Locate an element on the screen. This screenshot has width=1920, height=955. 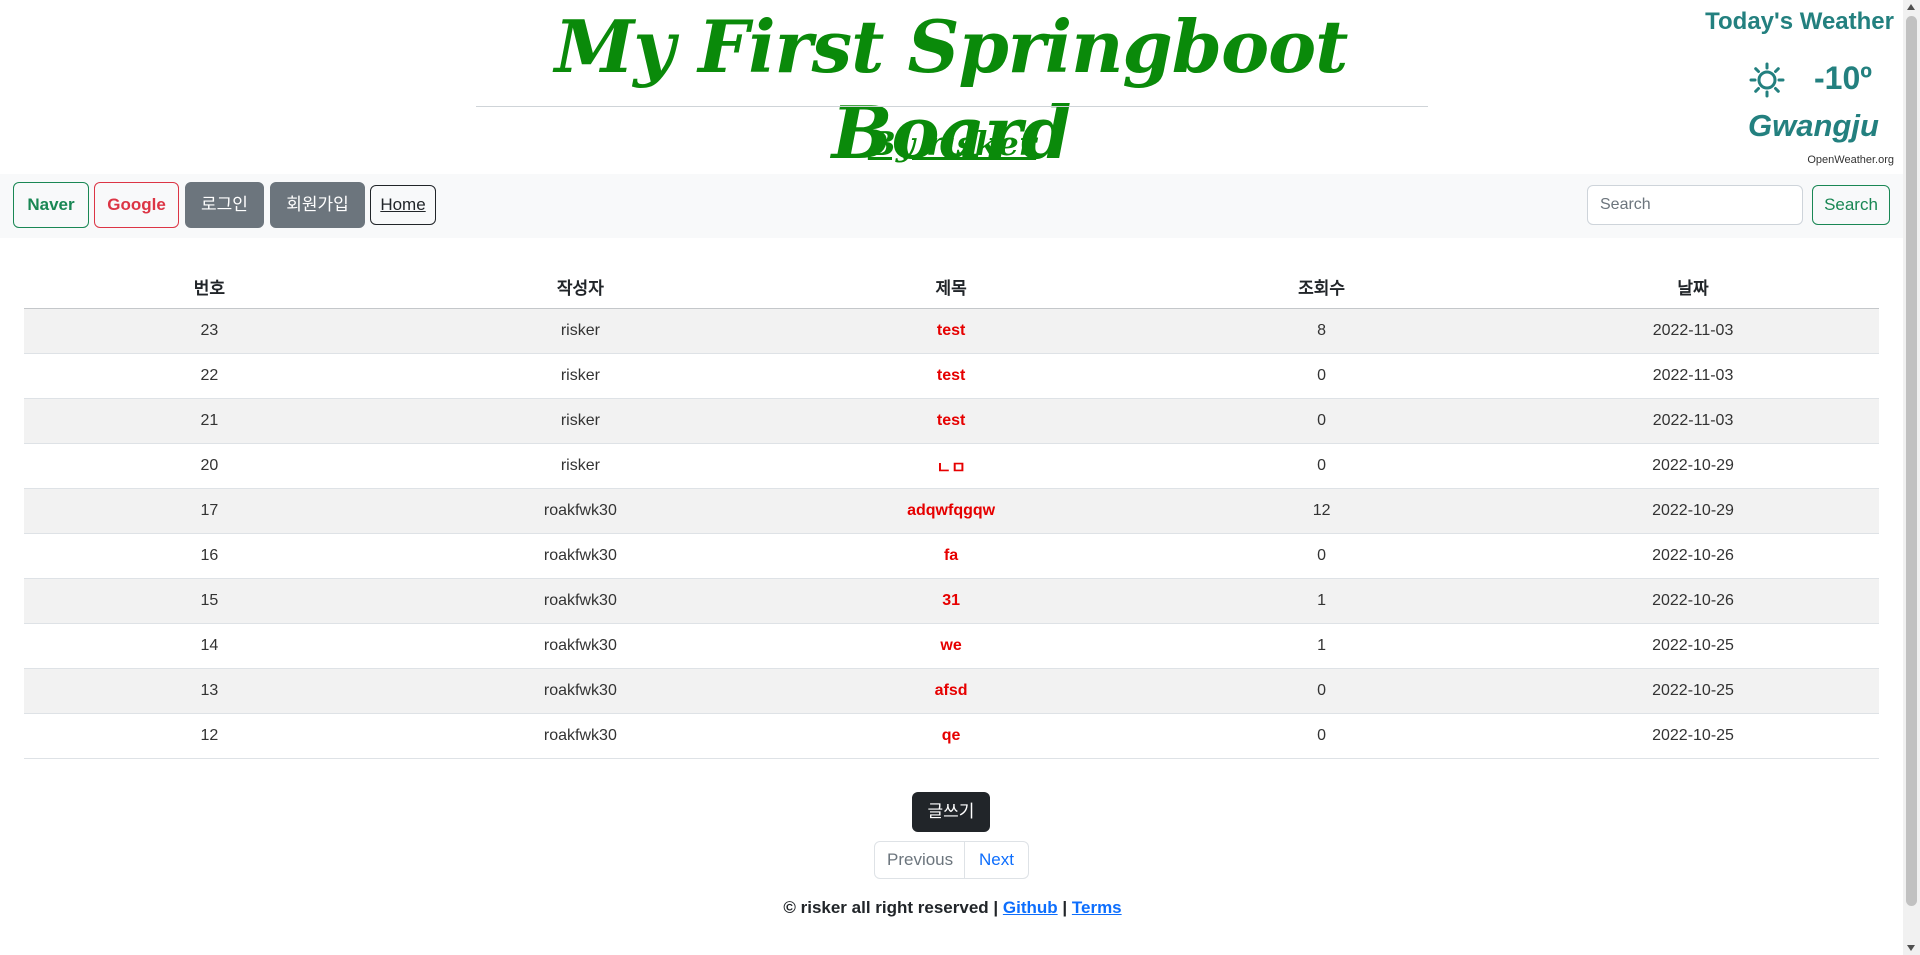
table-row: 17 roakfwk30 adqwfqgqw 12 2022-10-29 is located at coordinates (951, 511).